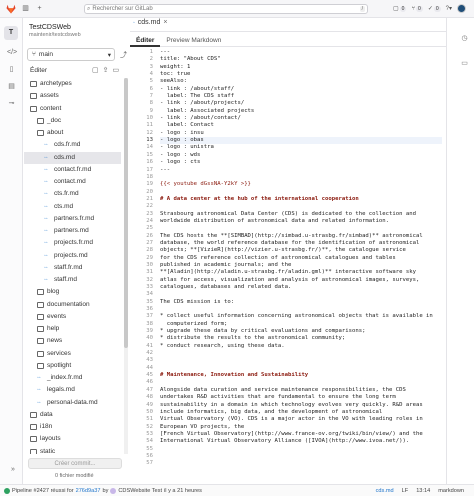  I want to click on help-icon: ?▾, so click(449, 8).